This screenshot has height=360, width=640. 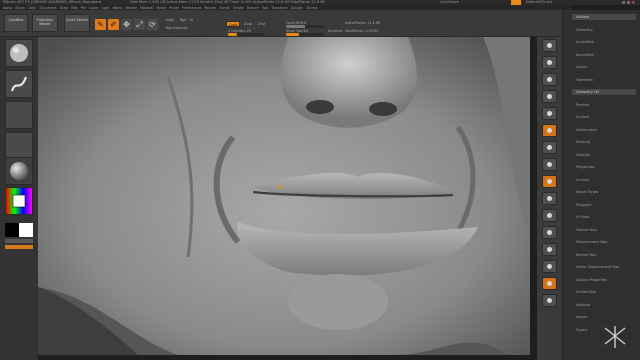 What do you see at coordinates (628, 2) in the screenshot?
I see `maximize-icon` at bounding box center [628, 2].